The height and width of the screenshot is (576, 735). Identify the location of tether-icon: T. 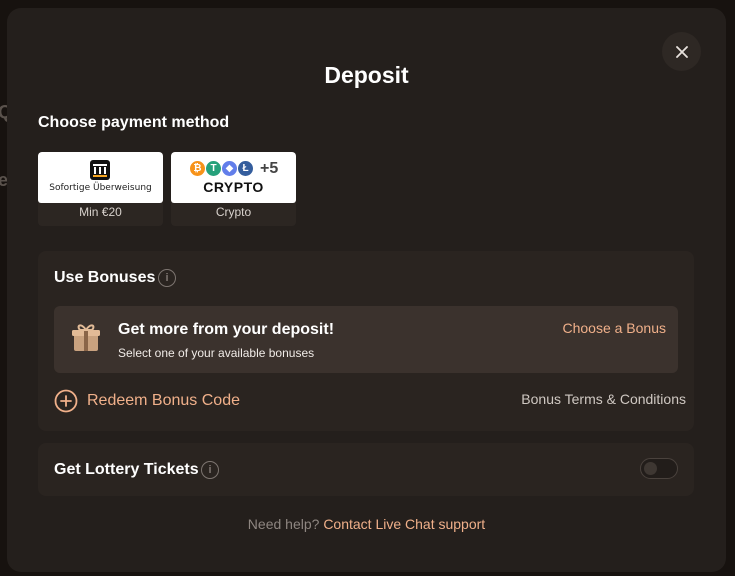
(213, 168).